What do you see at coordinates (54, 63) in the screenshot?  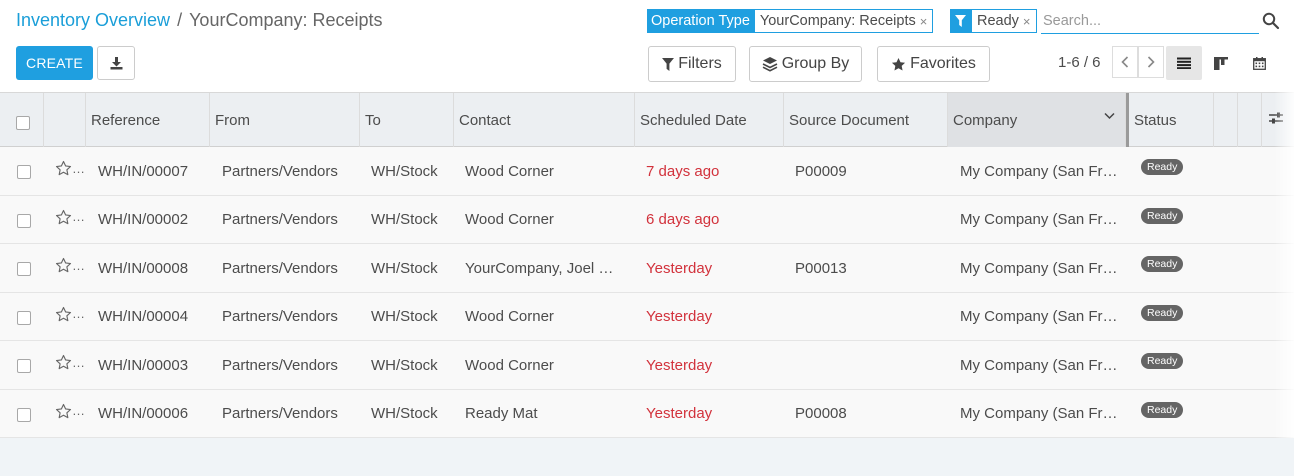 I see `create-button: CREATE` at bounding box center [54, 63].